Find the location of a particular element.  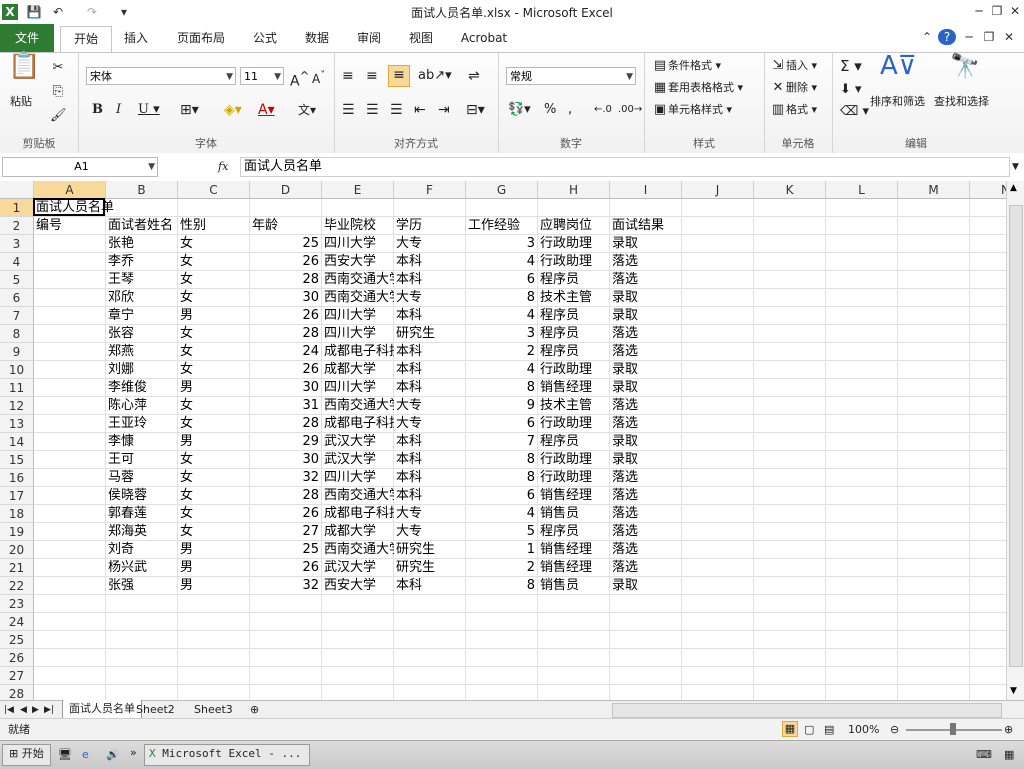

row-header: 7 is located at coordinates (17, 316).